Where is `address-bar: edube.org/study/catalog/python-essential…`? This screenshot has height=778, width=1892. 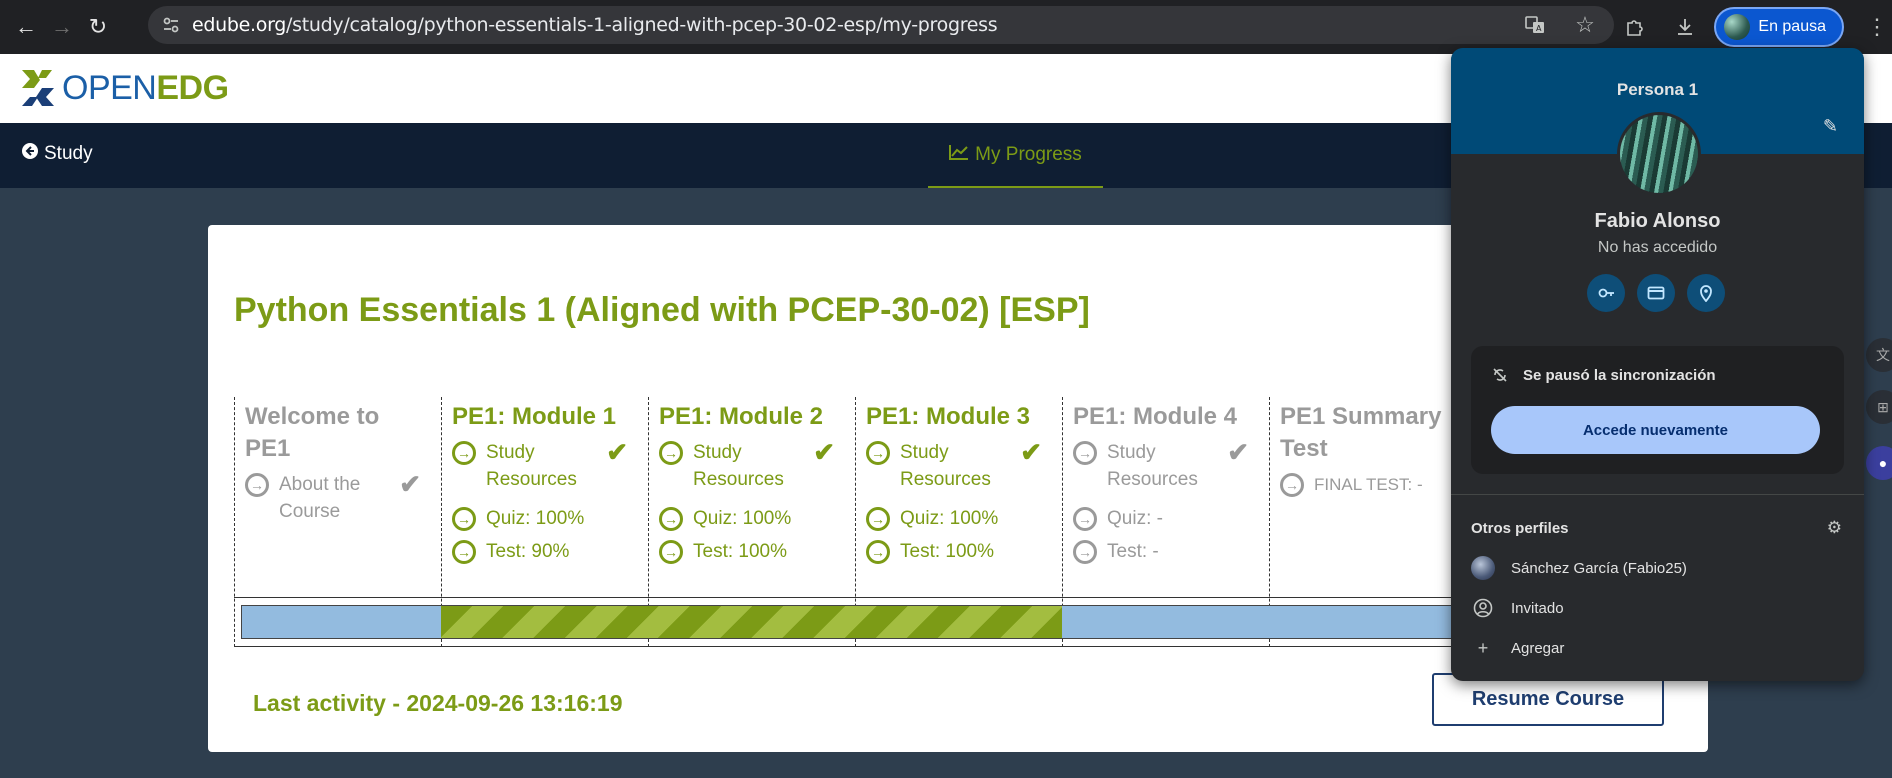 address-bar: edube.org/study/catalog/python-essential… is located at coordinates (881, 25).